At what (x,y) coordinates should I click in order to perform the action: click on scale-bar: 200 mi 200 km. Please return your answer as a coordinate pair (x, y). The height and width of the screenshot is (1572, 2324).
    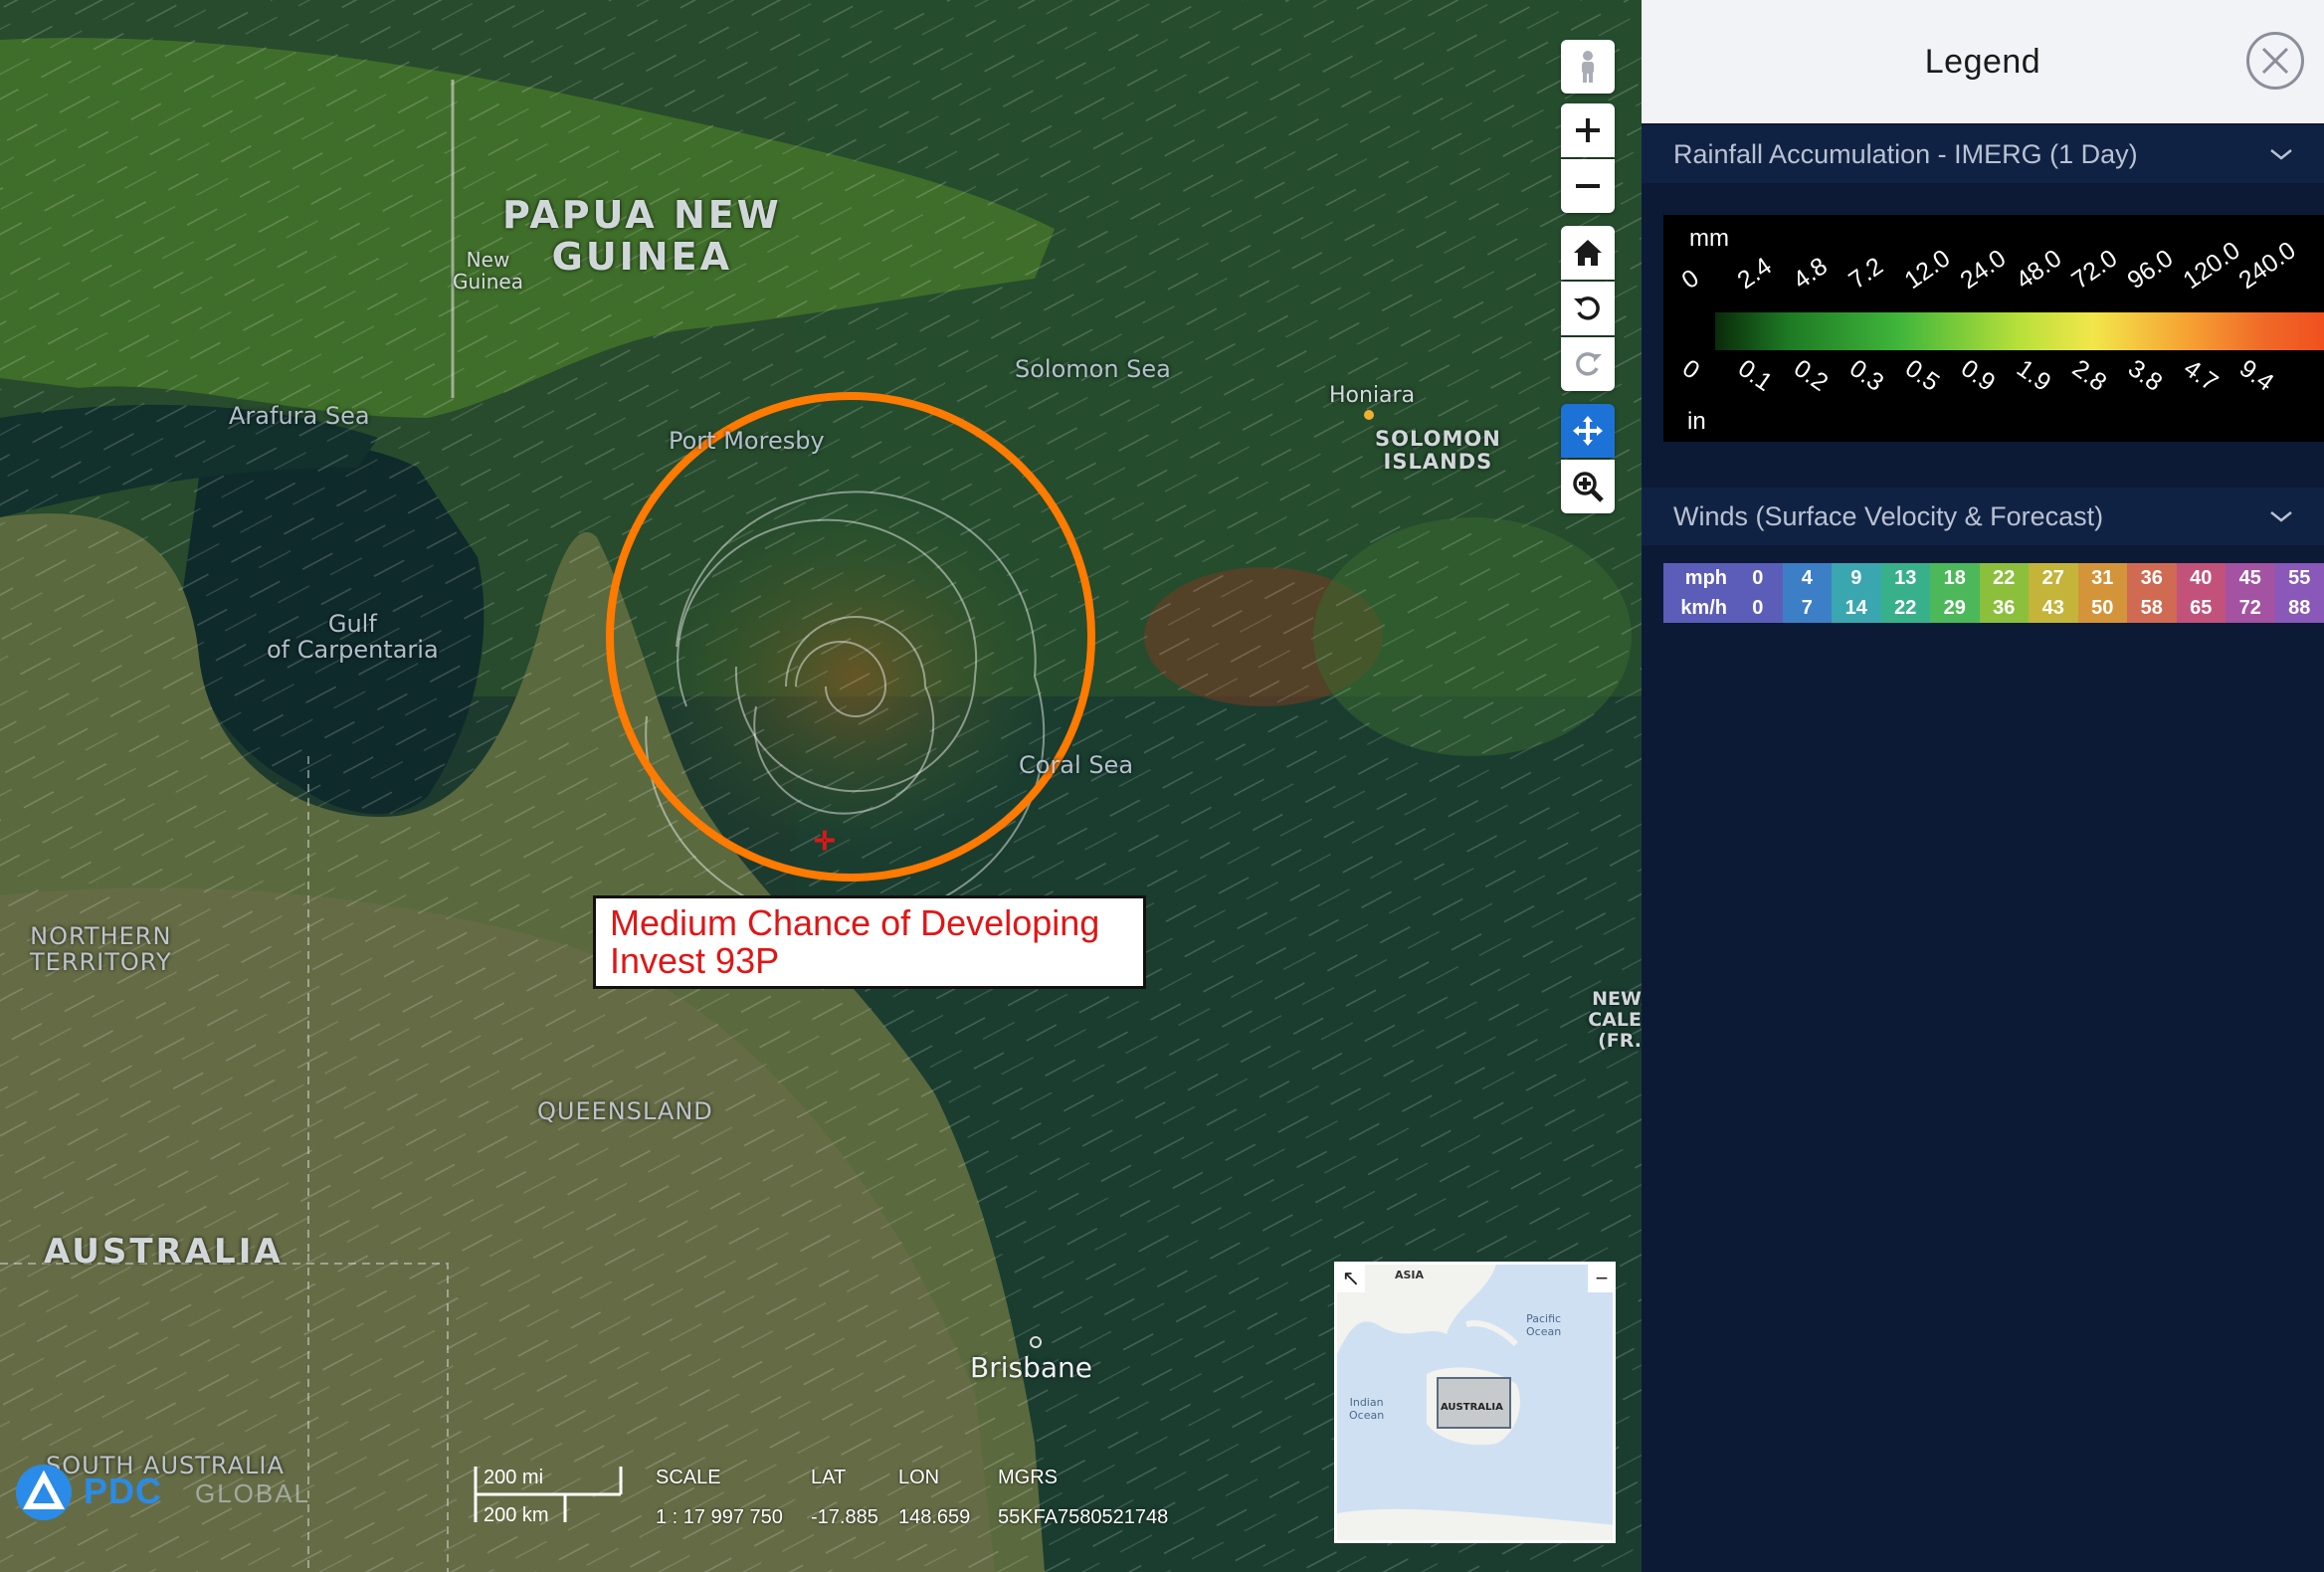
    Looking at the image, I should click on (550, 1495).